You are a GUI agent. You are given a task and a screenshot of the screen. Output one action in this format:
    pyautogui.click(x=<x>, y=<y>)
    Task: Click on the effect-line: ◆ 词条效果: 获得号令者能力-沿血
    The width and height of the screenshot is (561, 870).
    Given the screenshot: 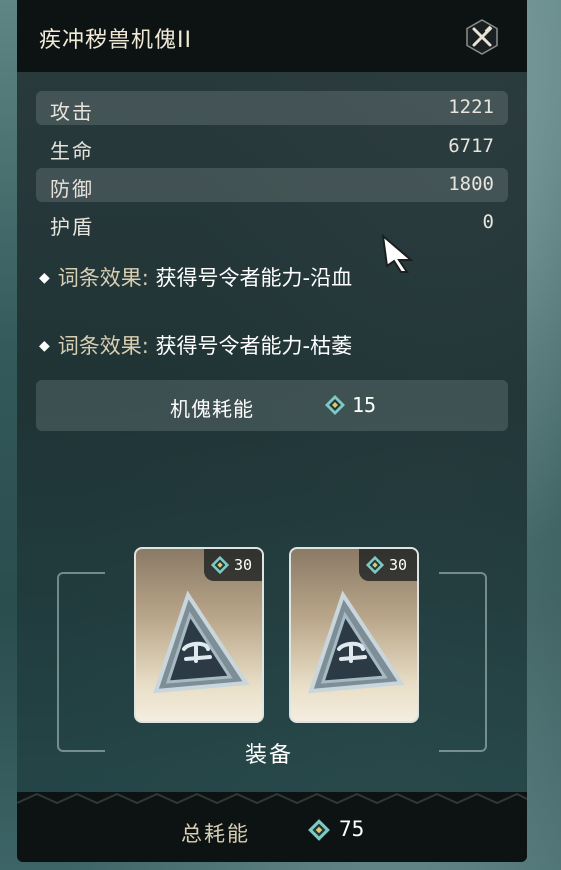 What is the action you would take?
    pyautogui.click(x=195, y=277)
    